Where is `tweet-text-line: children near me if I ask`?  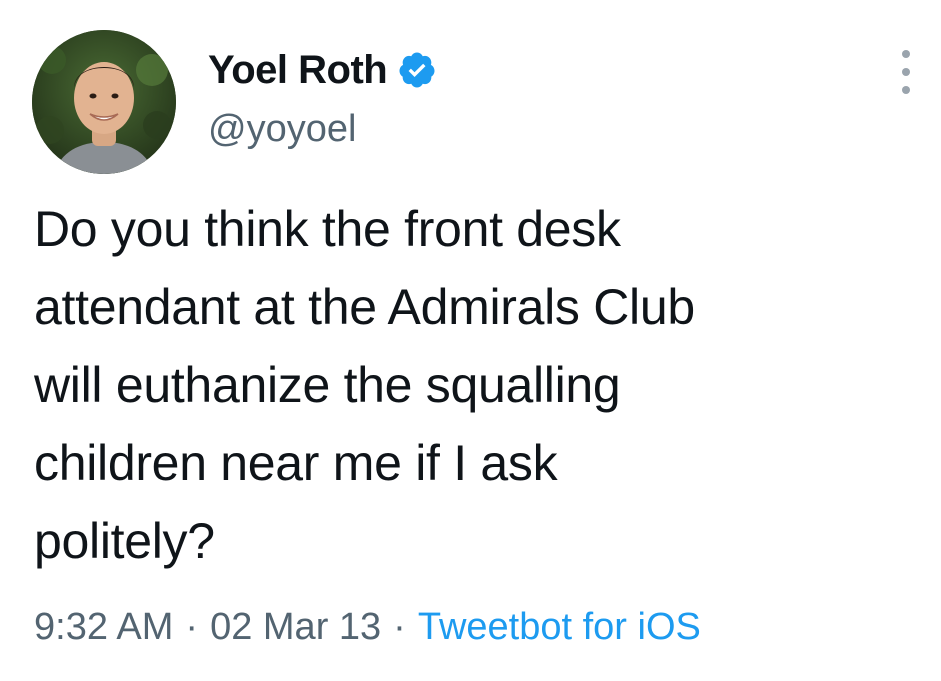 tweet-text-line: children near me if I ask is located at coordinates (296, 463).